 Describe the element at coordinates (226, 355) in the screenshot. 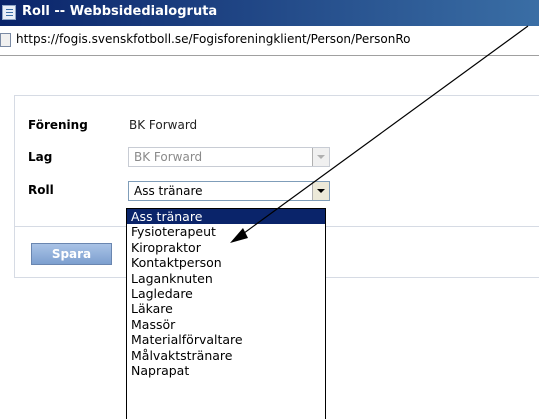

I see `dropdown-option: Målvaktstränare` at that location.